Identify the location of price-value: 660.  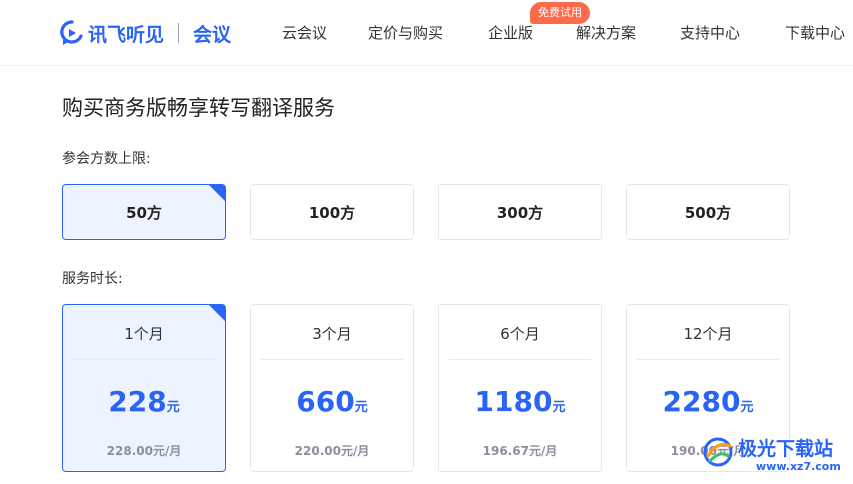
(325, 401).